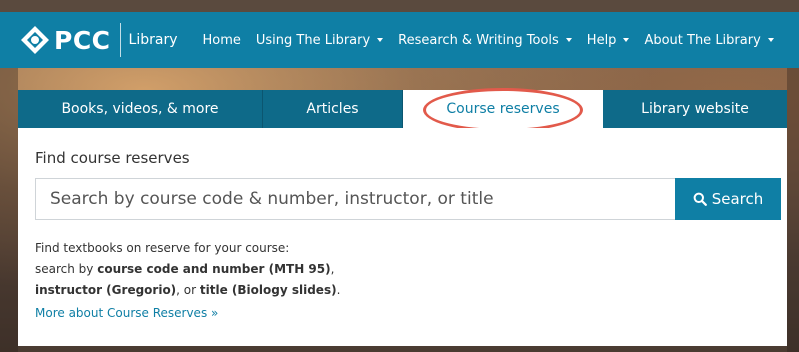 The image size is (799, 352). I want to click on background-photo-edge-right, so click(793, 210).